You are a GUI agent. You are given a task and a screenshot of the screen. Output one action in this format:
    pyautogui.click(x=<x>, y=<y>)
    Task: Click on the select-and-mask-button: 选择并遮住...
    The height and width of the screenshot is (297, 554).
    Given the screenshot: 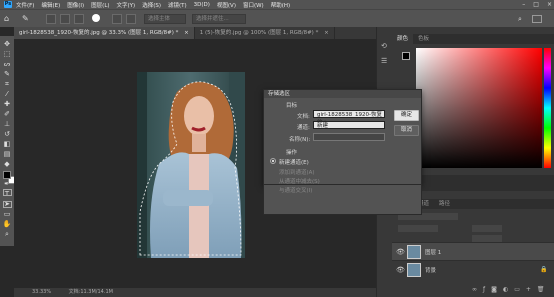 What is the action you would take?
    pyautogui.click(x=219, y=19)
    